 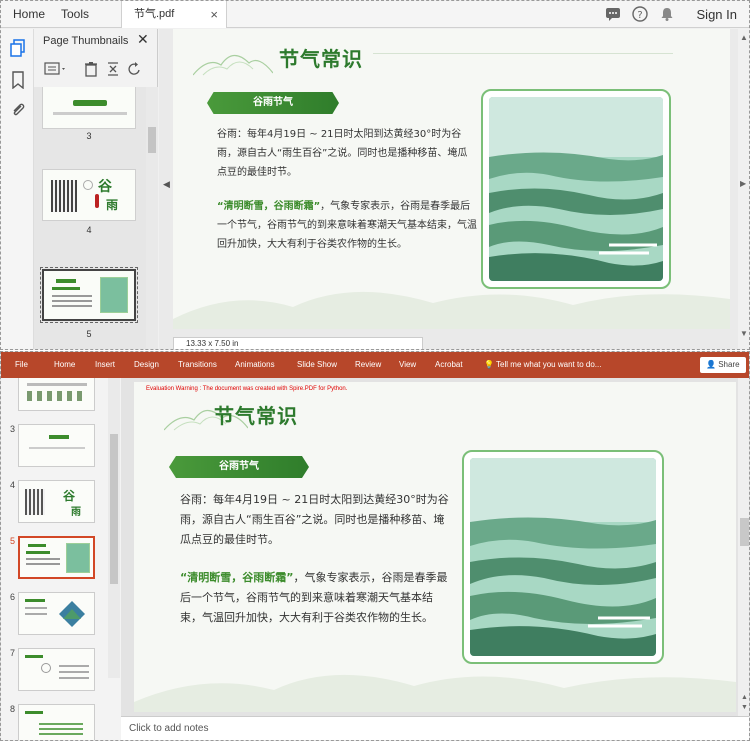 I want to click on ribbon-tab-view: View, so click(x=407, y=365).